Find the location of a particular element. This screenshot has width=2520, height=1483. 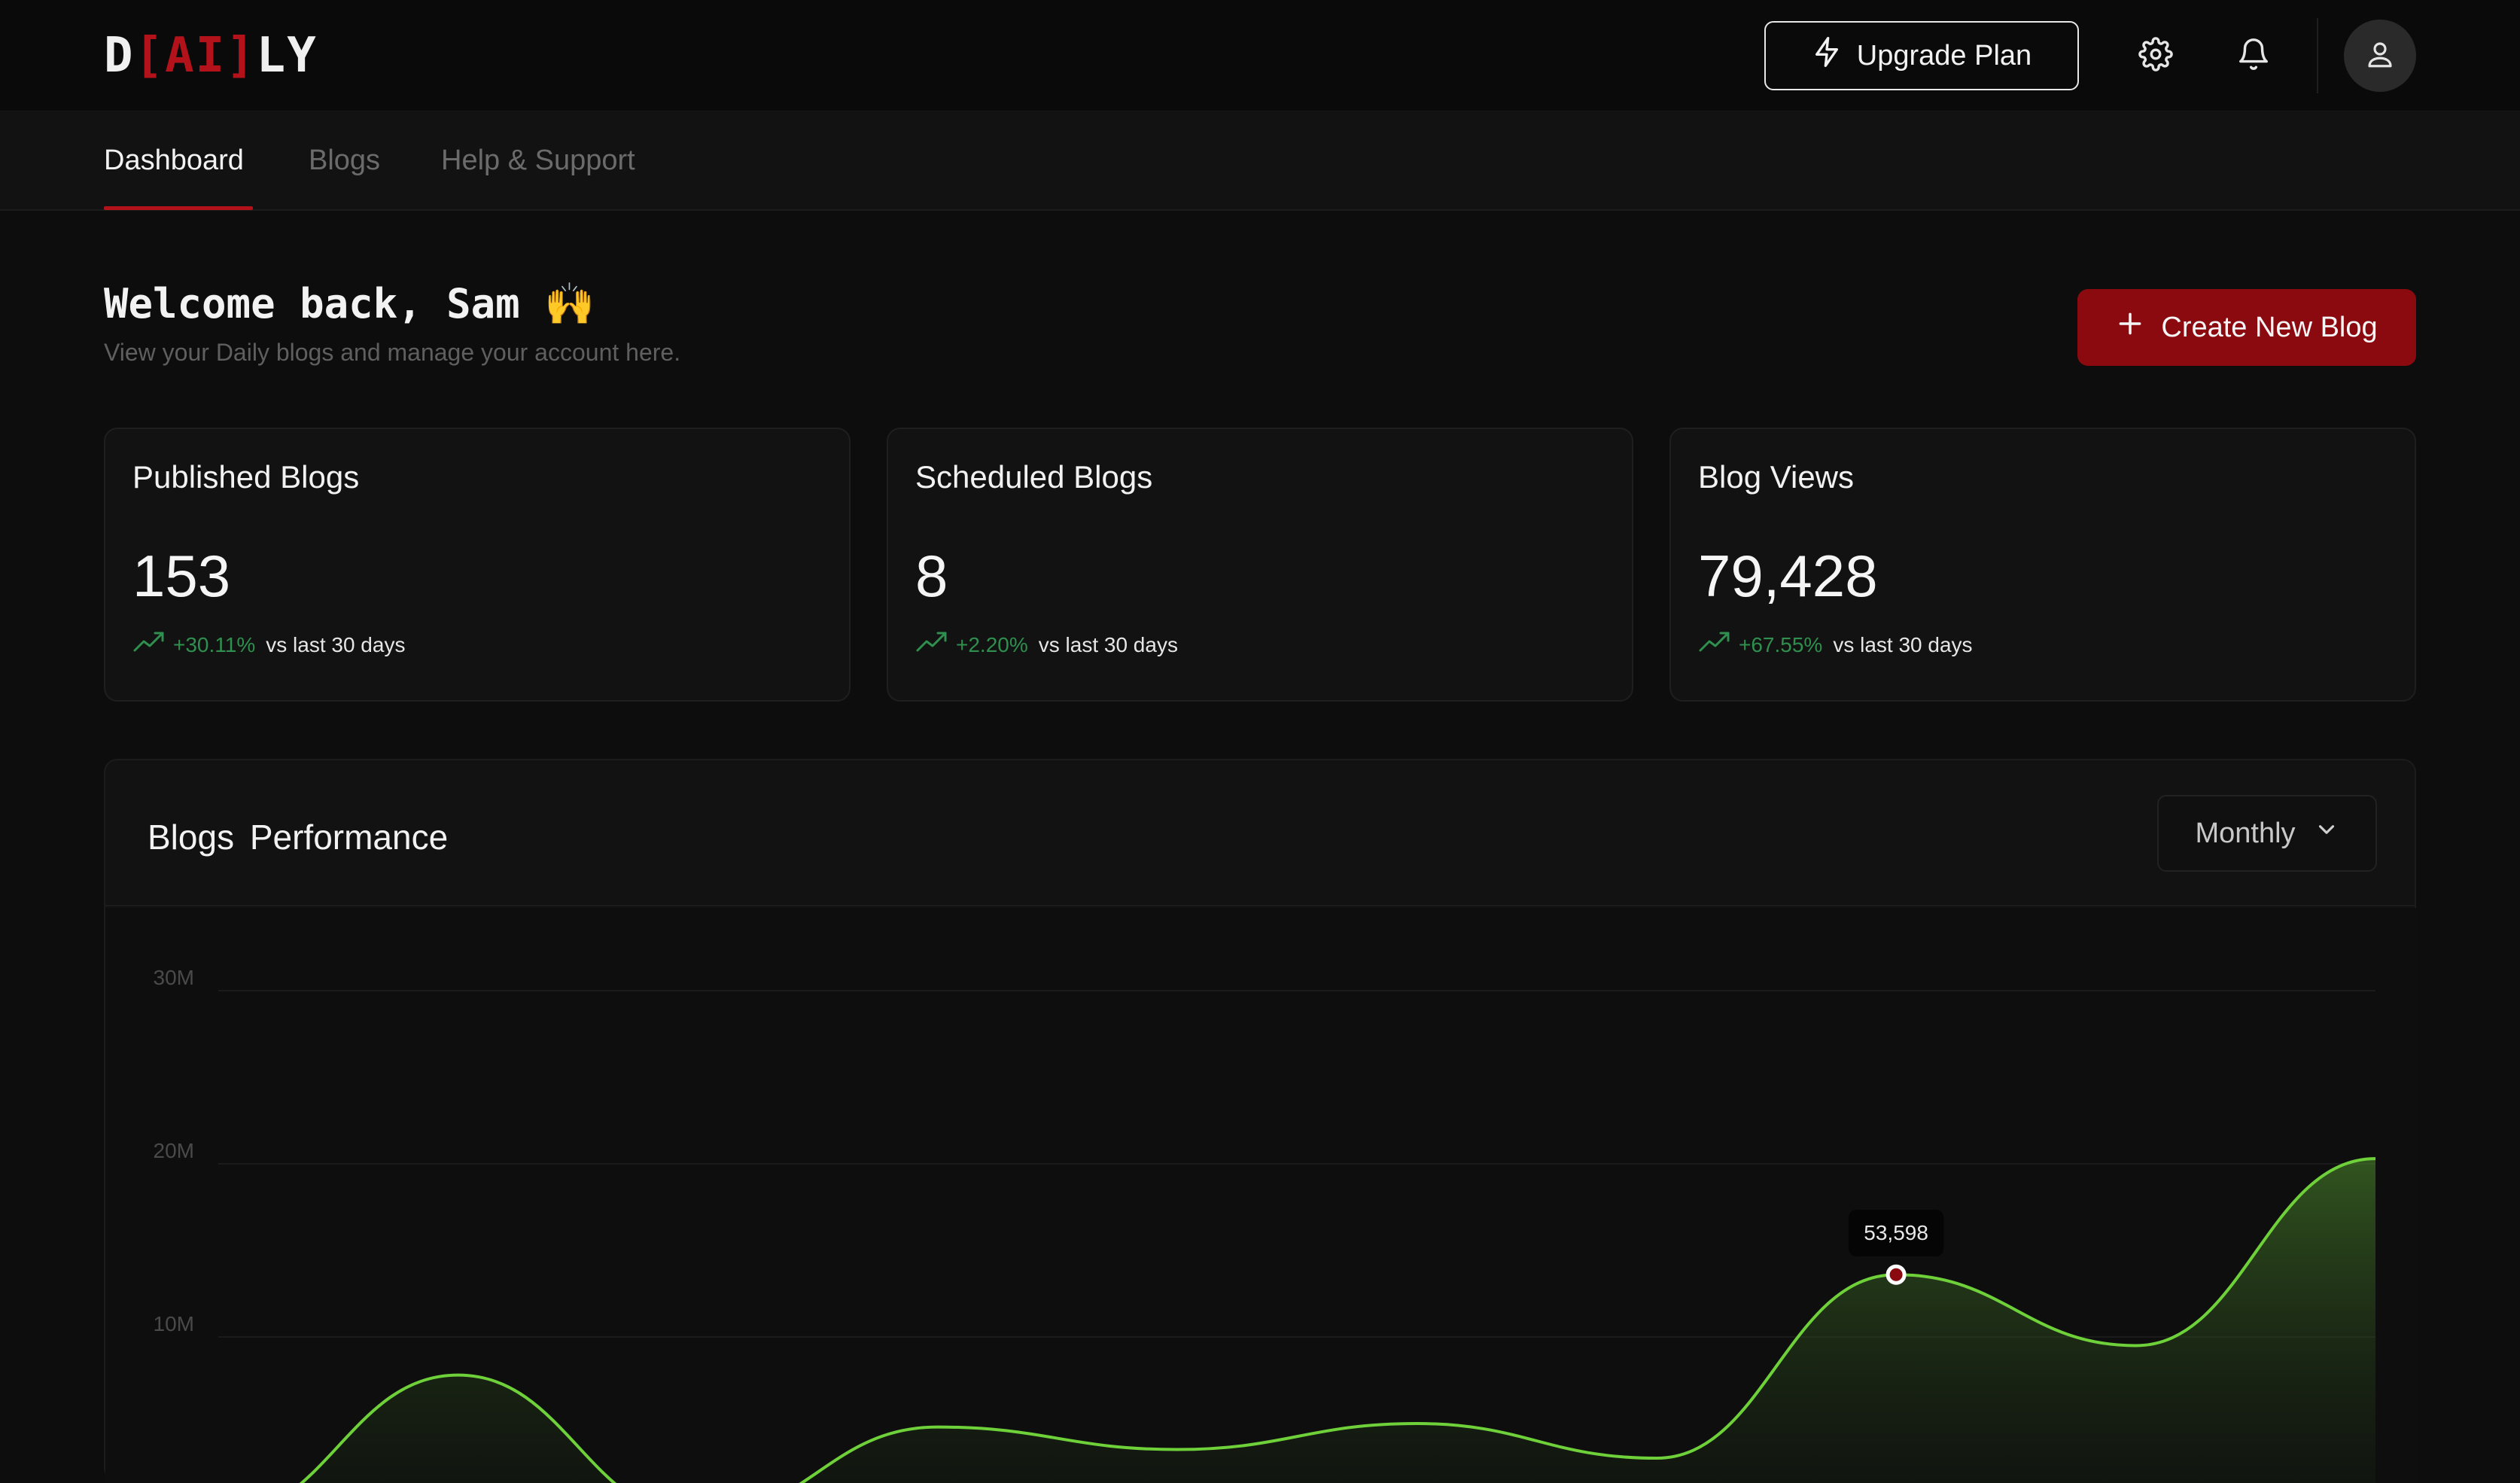

header-divider is located at coordinates (2317, 55).